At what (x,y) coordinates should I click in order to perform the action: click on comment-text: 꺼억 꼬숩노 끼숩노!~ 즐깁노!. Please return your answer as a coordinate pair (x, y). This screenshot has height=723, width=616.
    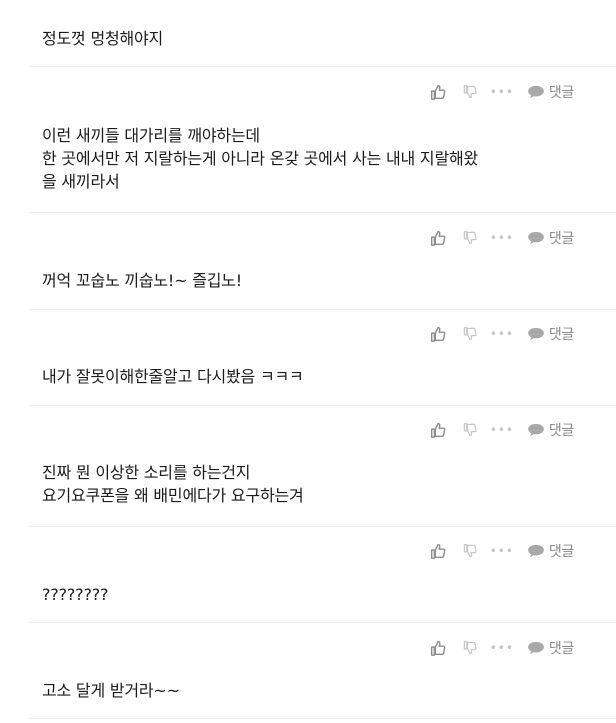
    Looking at the image, I should click on (142, 280).